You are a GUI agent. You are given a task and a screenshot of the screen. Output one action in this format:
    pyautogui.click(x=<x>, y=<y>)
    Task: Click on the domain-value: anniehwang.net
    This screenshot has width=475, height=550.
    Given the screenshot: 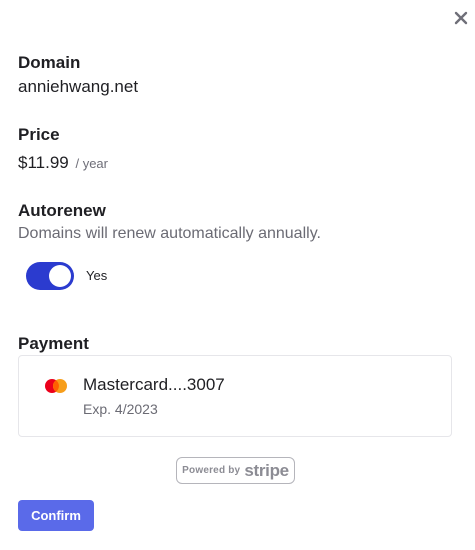 What is the action you would take?
    pyautogui.click(x=78, y=86)
    